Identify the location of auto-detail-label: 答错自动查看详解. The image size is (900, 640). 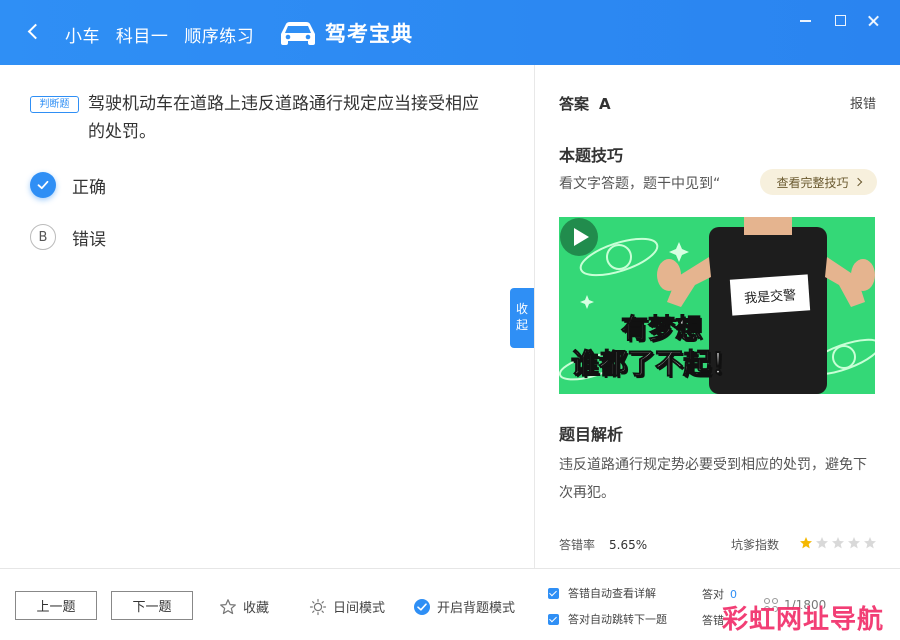
(612, 593).